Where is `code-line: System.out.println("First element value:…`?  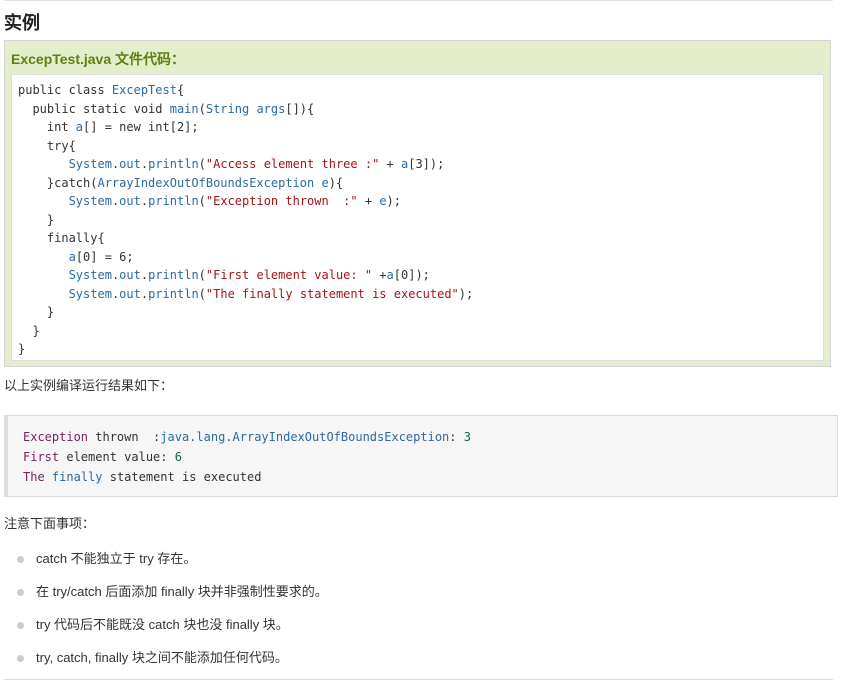 code-line: System.out.println("First element value:… is located at coordinates (249, 275).